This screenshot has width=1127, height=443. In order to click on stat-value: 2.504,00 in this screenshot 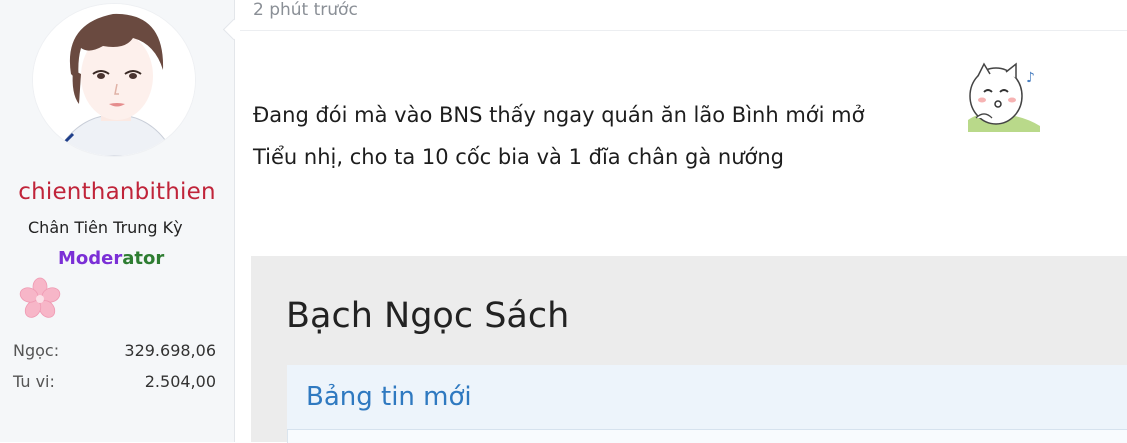, I will do `click(180, 381)`.